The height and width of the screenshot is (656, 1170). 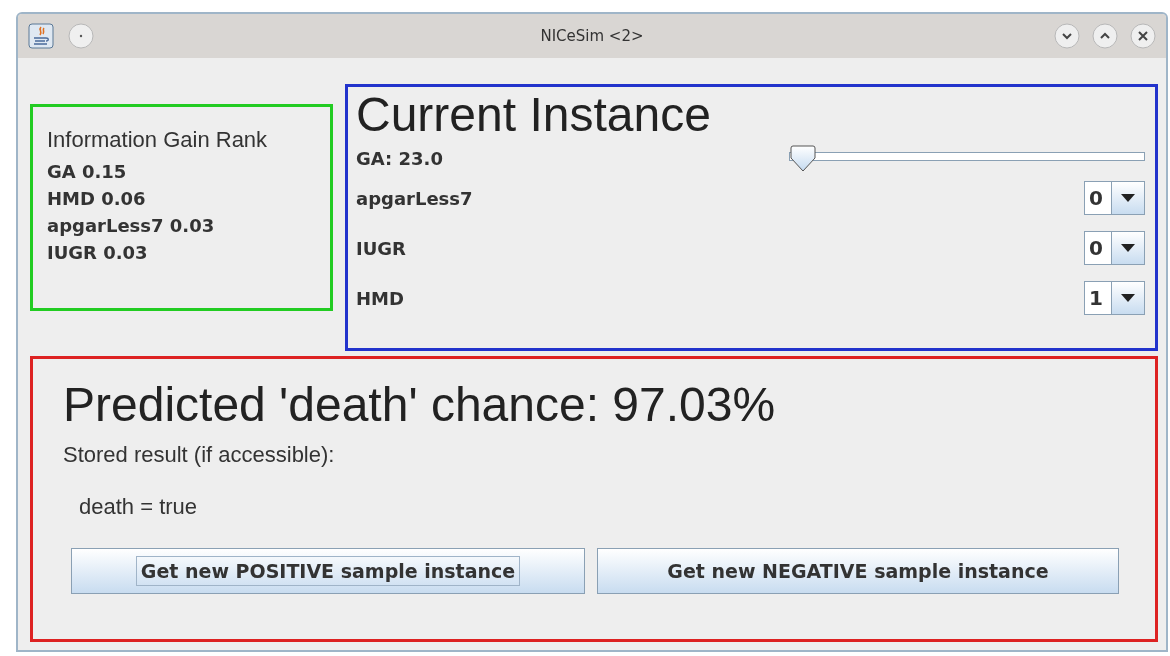 I want to click on dropdown: 1, so click(x=1114, y=298).